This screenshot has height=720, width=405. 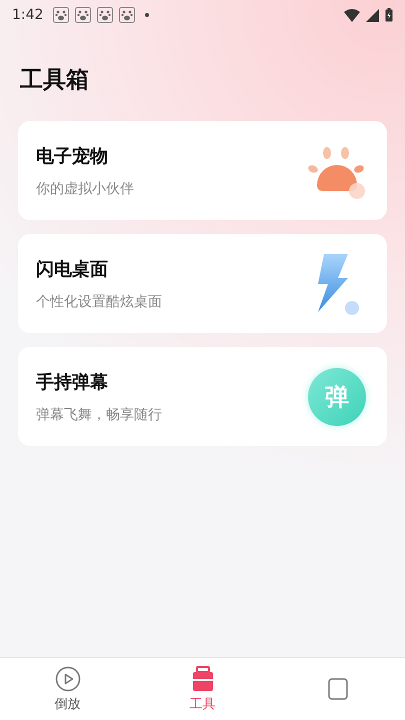 I want to click on tool-card: 电子宠物 你的虚拟小伙伴, so click(x=202, y=170).